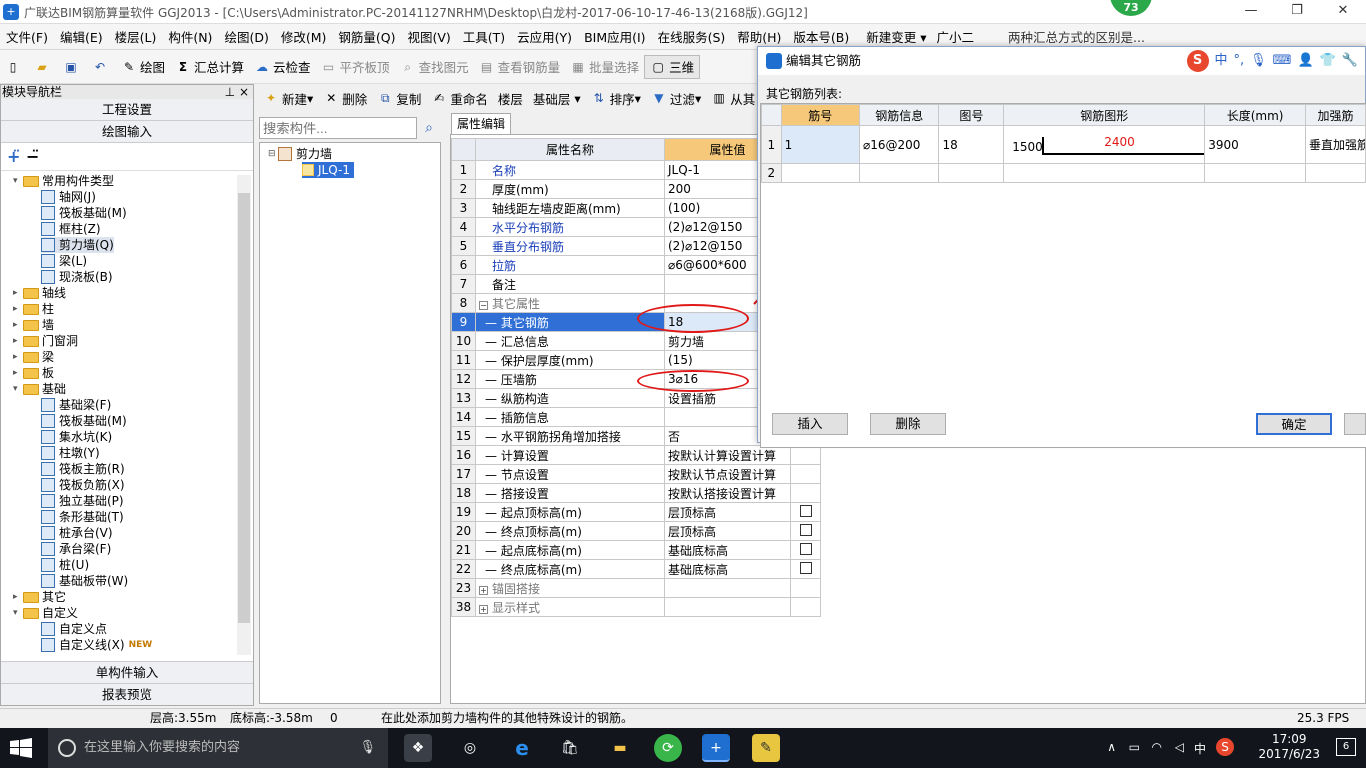 The image size is (1366, 768). I want to click on new-component-button: ✦ 新建 ▾, so click(288, 98).